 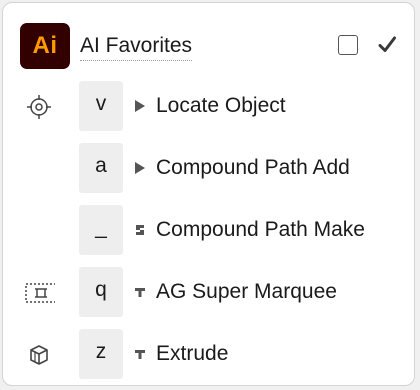 What do you see at coordinates (140, 230) in the screenshot?
I see `stepped-marker-icon` at bounding box center [140, 230].